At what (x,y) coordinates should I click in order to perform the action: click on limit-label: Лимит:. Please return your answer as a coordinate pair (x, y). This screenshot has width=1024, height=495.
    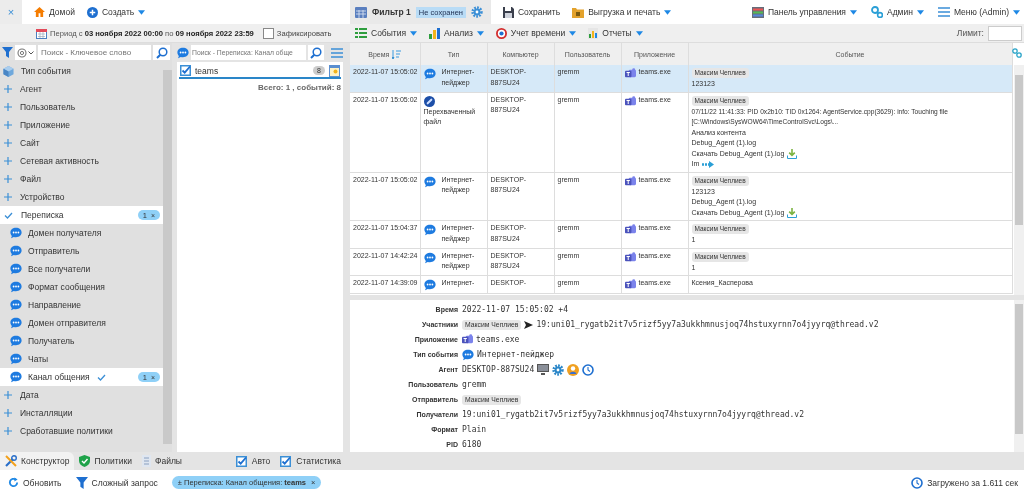
    Looking at the image, I should click on (970, 33).